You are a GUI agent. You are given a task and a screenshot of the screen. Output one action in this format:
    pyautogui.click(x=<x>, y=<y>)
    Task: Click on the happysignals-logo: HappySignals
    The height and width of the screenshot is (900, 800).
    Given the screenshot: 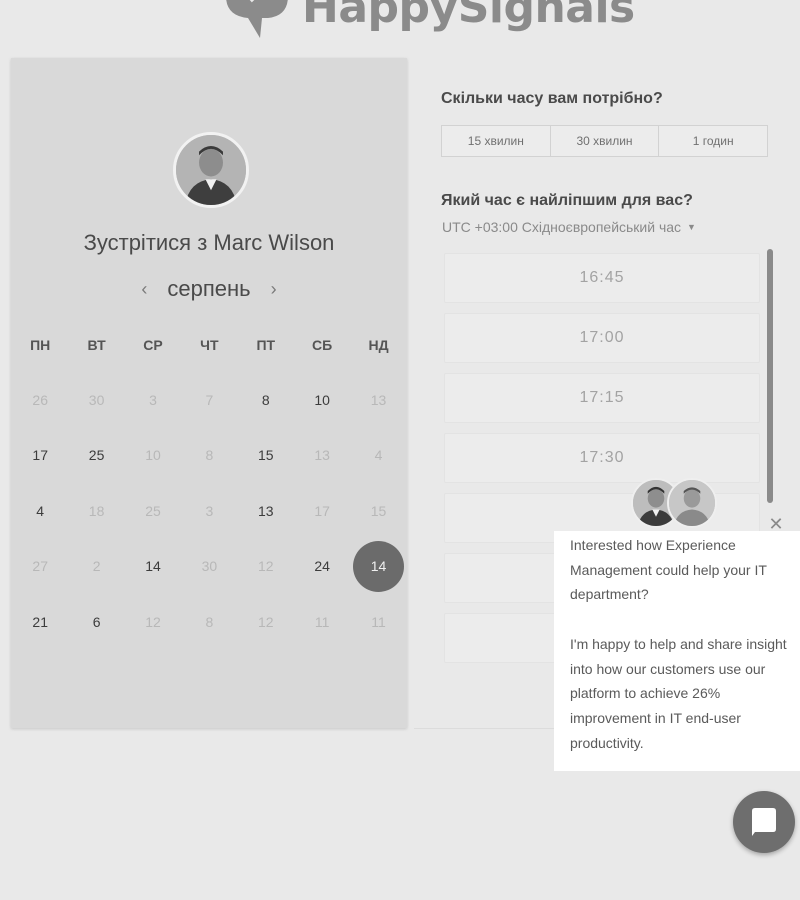 What is the action you would take?
    pyautogui.click(x=426, y=20)
    